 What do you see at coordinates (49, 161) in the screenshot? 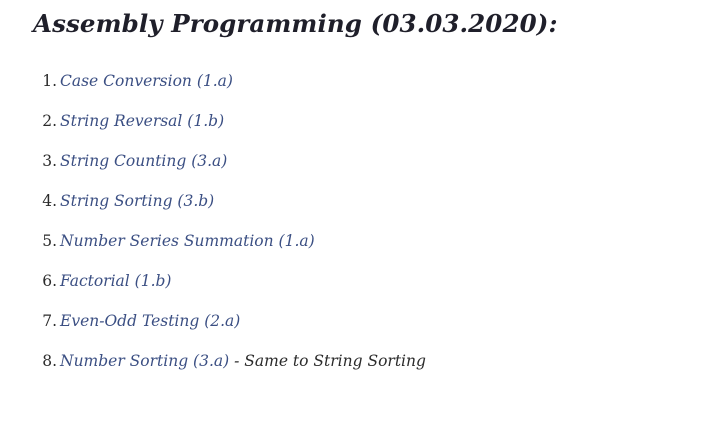
I see `list-item-number: 3.` at bounding box center [49, 161].